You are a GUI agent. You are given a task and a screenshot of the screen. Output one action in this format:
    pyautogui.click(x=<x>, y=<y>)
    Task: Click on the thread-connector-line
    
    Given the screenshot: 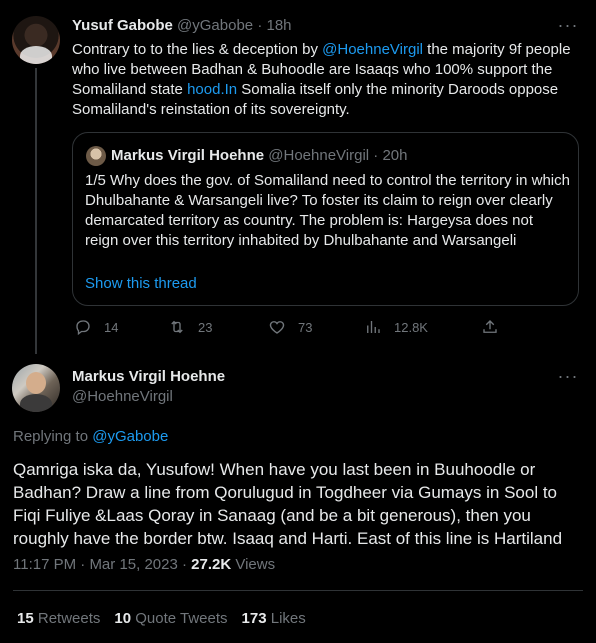 What is the action you would take?
    pyautogui.click(x=36, y=211)
    